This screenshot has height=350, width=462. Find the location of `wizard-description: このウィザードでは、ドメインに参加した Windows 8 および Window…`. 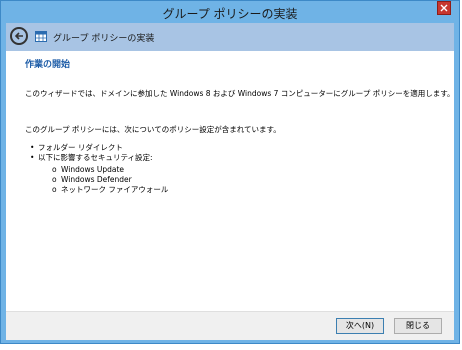

wizard-description: このウィザードでは、ドメインに参加した Windows 8 および Window… is located at coordinates (240, 93).